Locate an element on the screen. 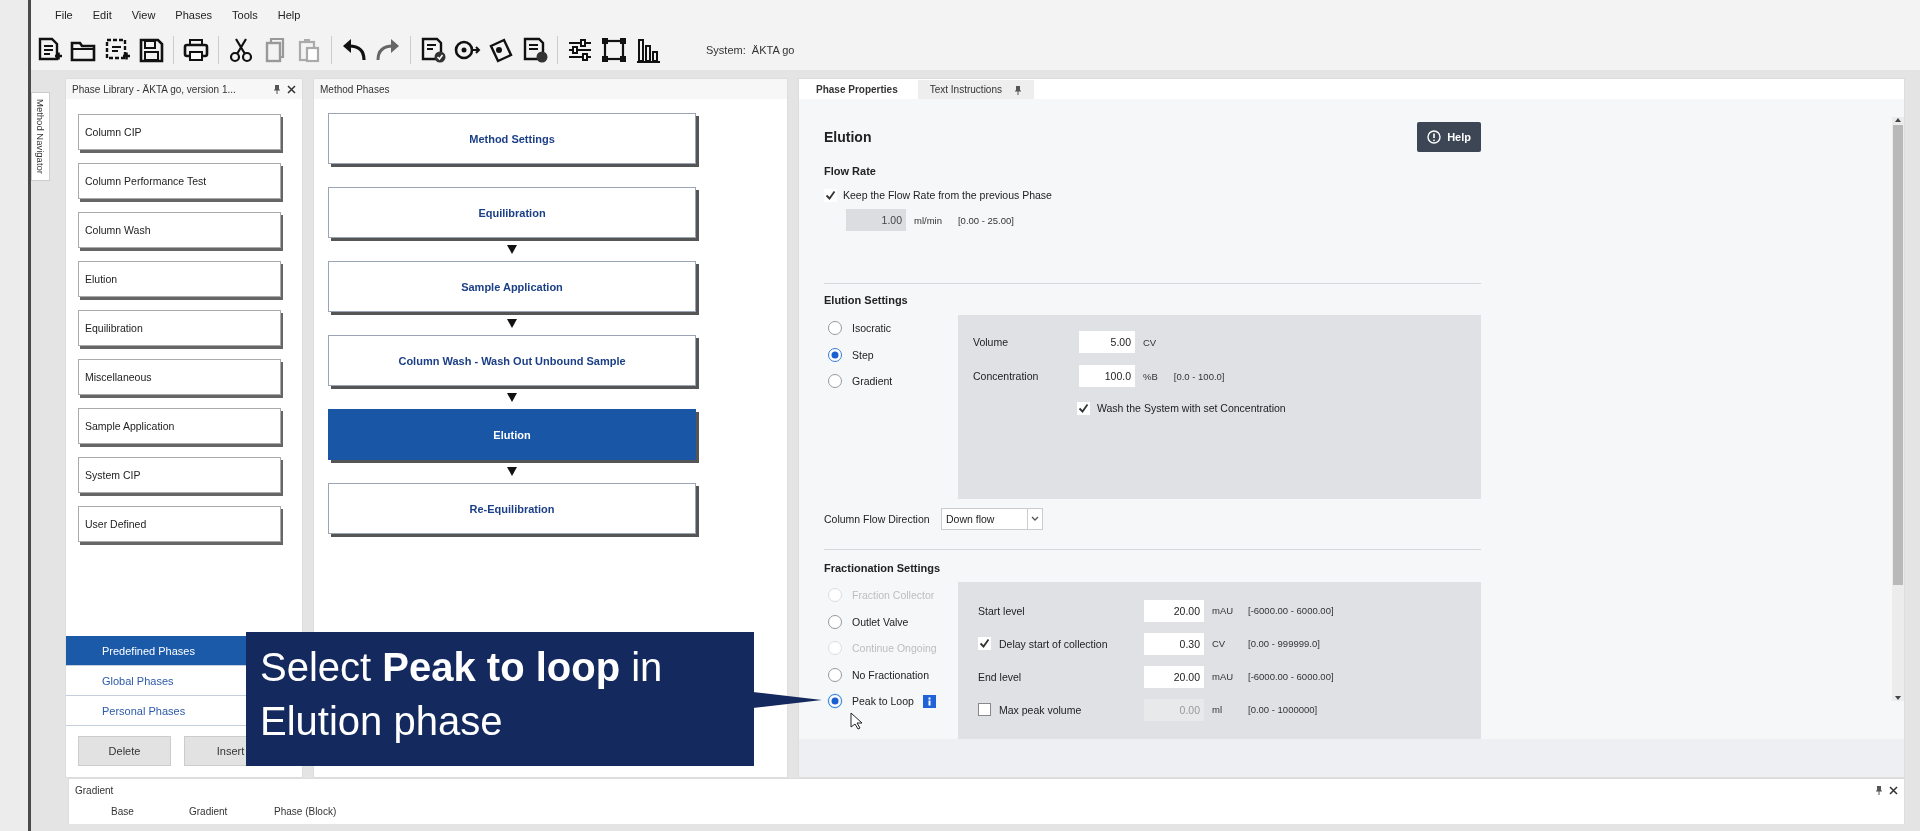 The height and width of the screenshot is (831, 1920). instruction-tooltip: Select Peak to loop in Elution phase is located at coordinates (500, 699).